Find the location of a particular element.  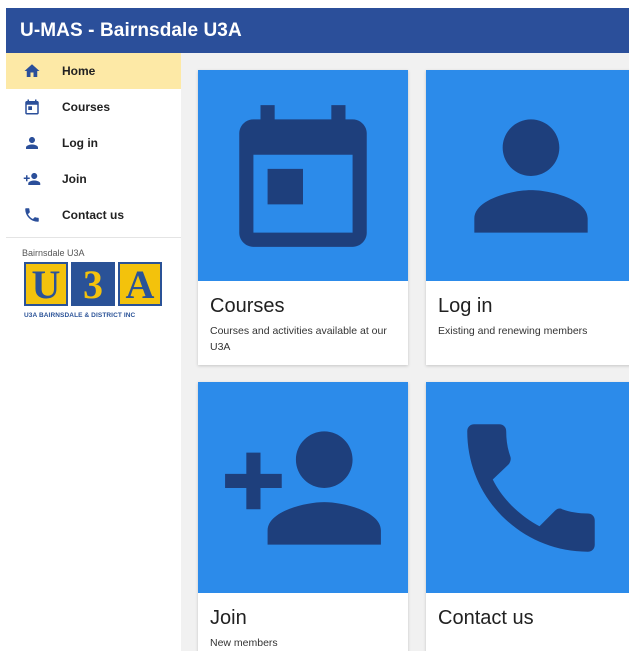

card-login: Log in Existing and renewing members is located at coordinates (527, 217).